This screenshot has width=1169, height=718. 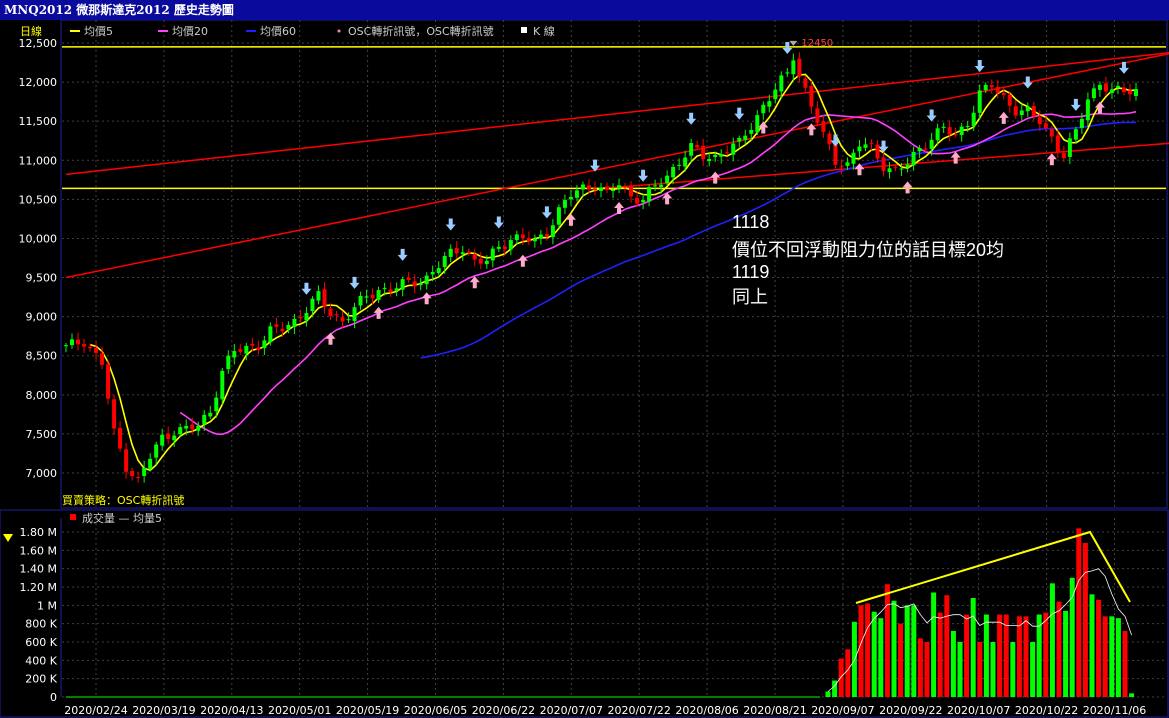 I want to click on x-tick-label: 2020/02/24, so click(x=95, y=710).